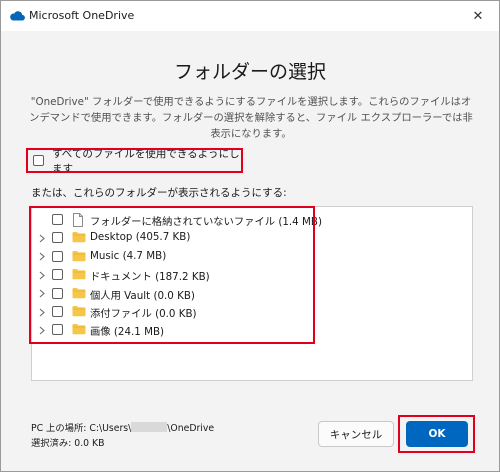  I want to click on folder-name: フォルダーに格納されていないファイル, so click(183, 222).